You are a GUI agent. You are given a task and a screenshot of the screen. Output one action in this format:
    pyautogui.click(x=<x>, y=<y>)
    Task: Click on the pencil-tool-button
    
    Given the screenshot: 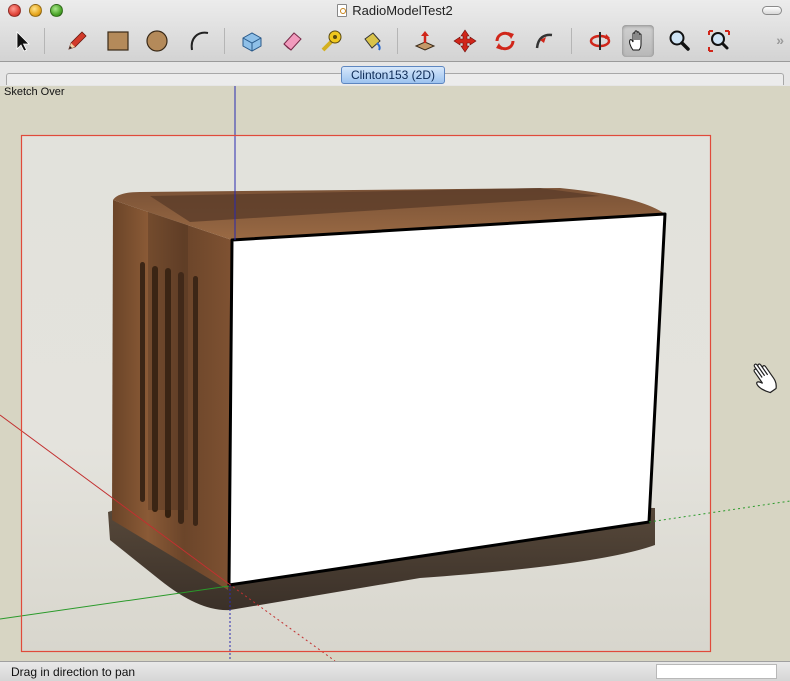 What is the action you would take?
    pyautogui.click(x=77, y=41)
    